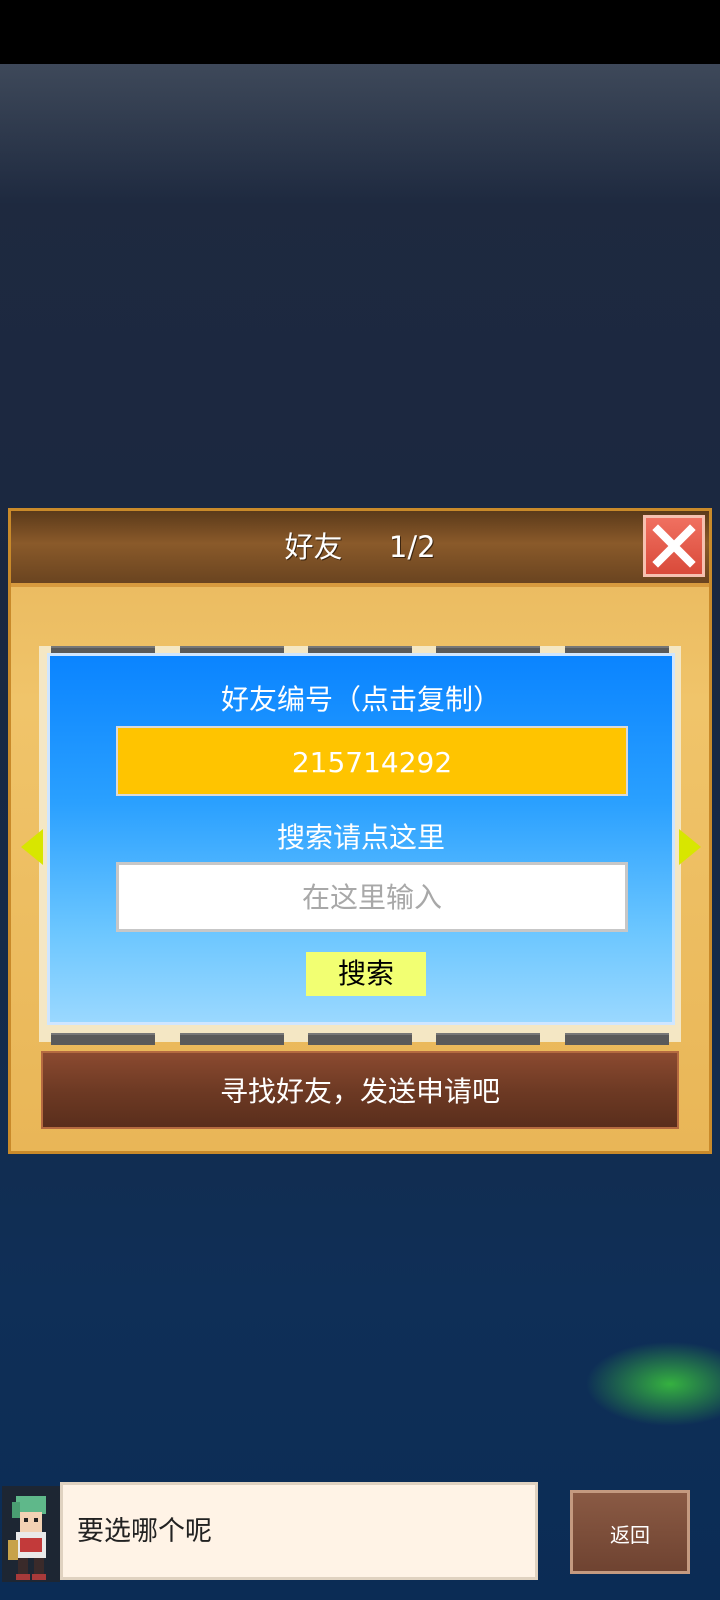 The height and width of the screenshot is (1600, 720). What do you see at coordinates (412, 547) in the screenshot?
I see `page-indicator: 1/2` at bounding box center [412, 547].